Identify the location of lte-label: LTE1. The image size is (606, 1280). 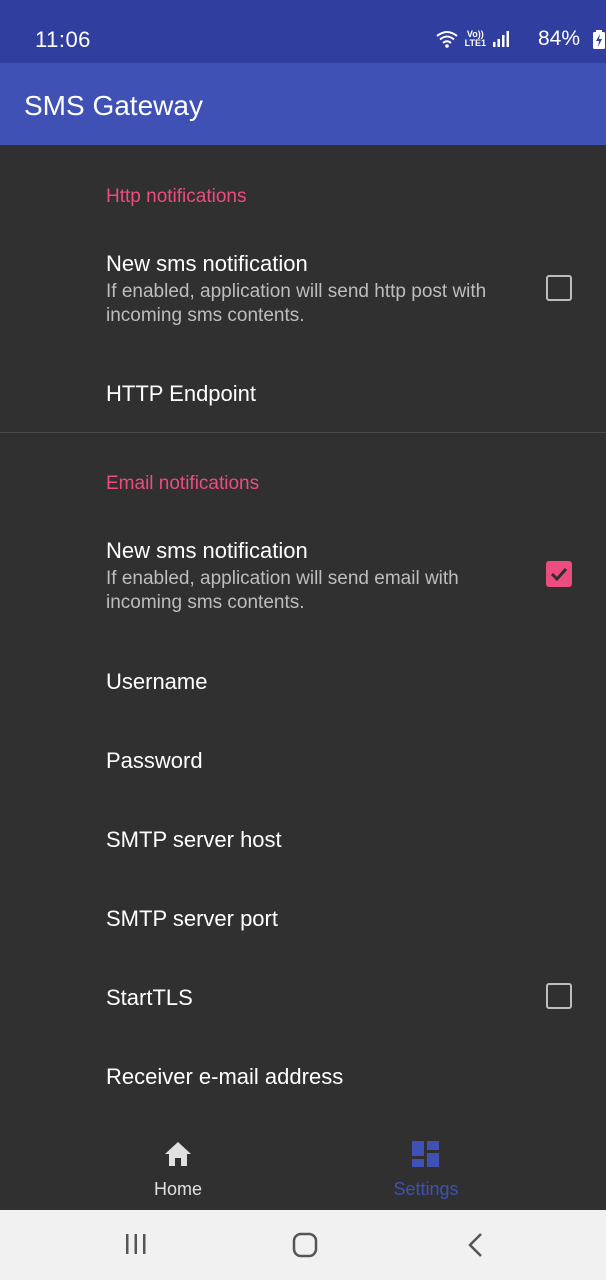
(475, 43).